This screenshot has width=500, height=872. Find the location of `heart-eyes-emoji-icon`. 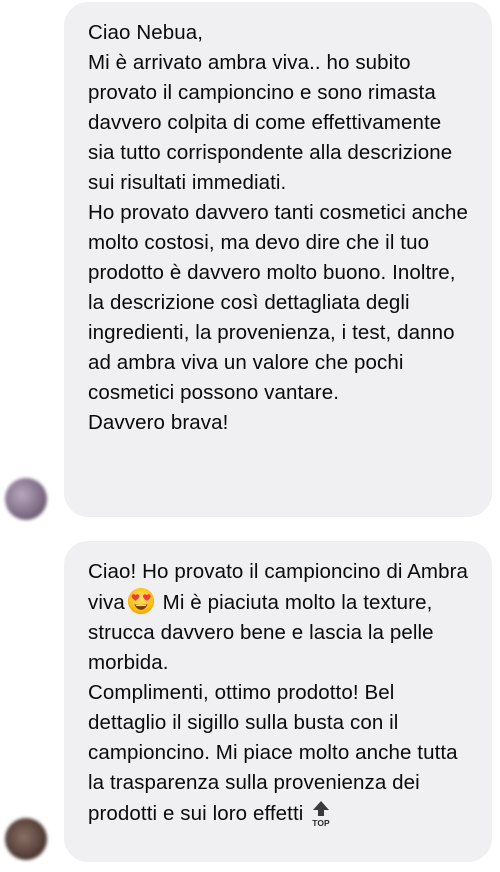

heart-eyes-emoji-icon is located at coordinates (140, 601).